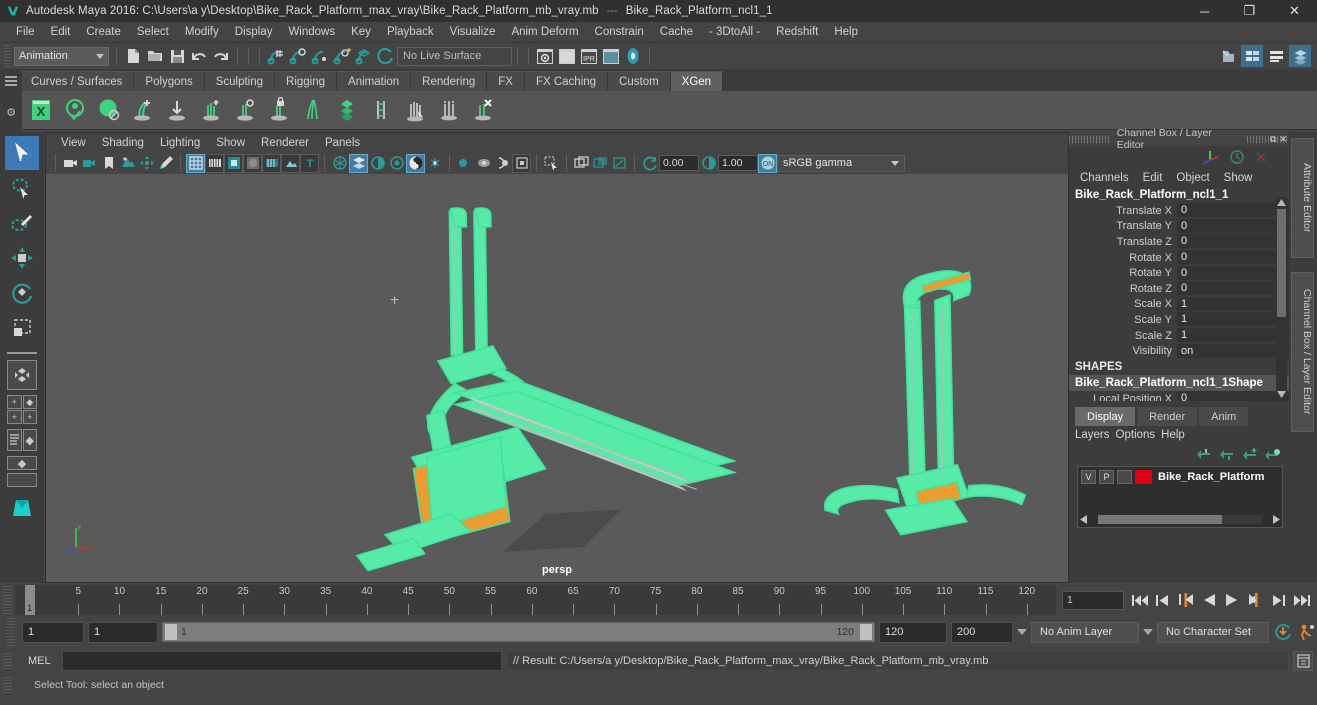 This screenshot has width=1317, height=705. Describe the element at coordinates (22, 480) in the screenshot. I see `persp-hypershade-layout-icon` at that location.